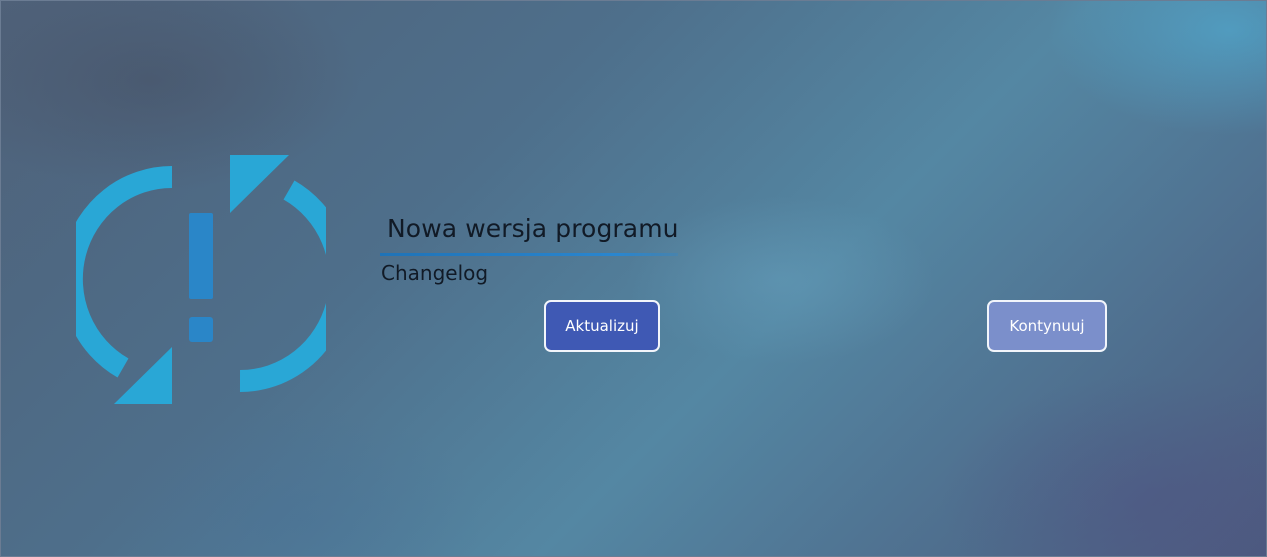 The image size is (1267, 557). Describe the element at coordinates (533, 228) in the screenshot. I see `dialog-title: Nowa wersja programu` at that location.